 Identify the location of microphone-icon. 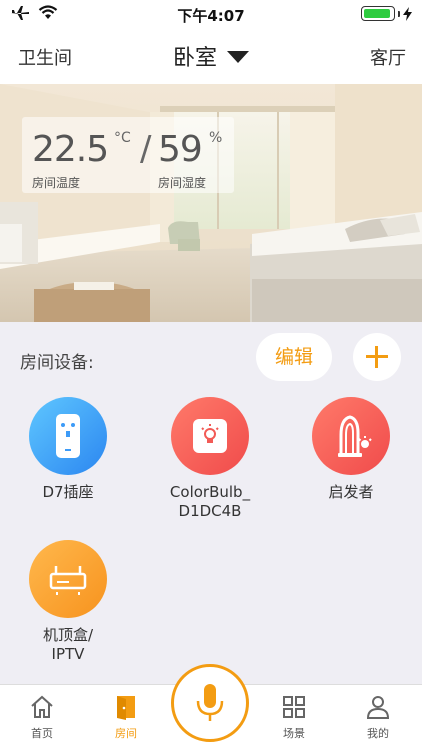
(210, 702).